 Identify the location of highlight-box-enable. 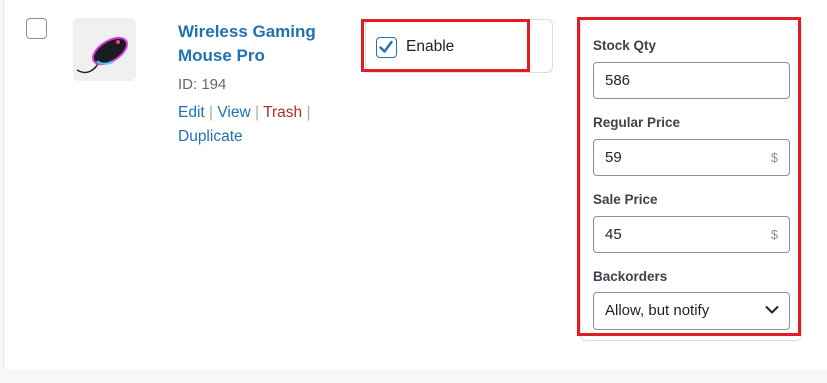
(445, 45).